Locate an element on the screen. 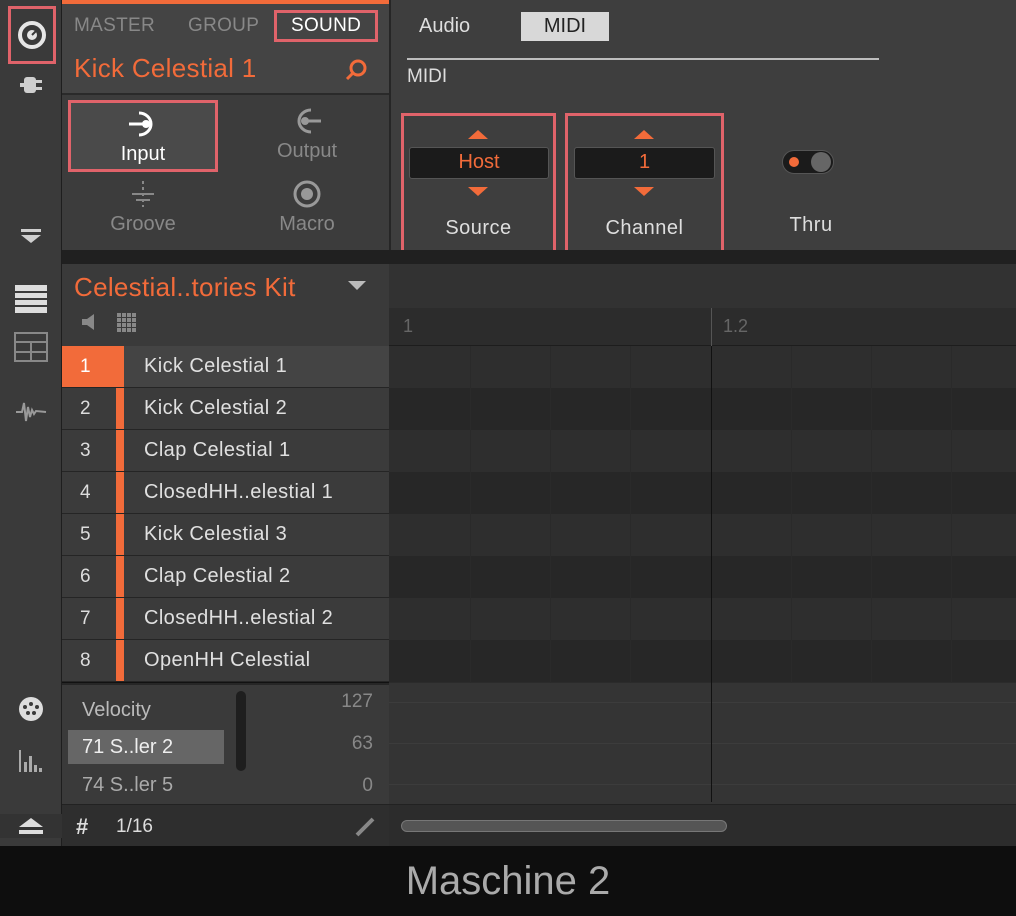  modulation-item: Velocity is located at coordinates (116, 710).